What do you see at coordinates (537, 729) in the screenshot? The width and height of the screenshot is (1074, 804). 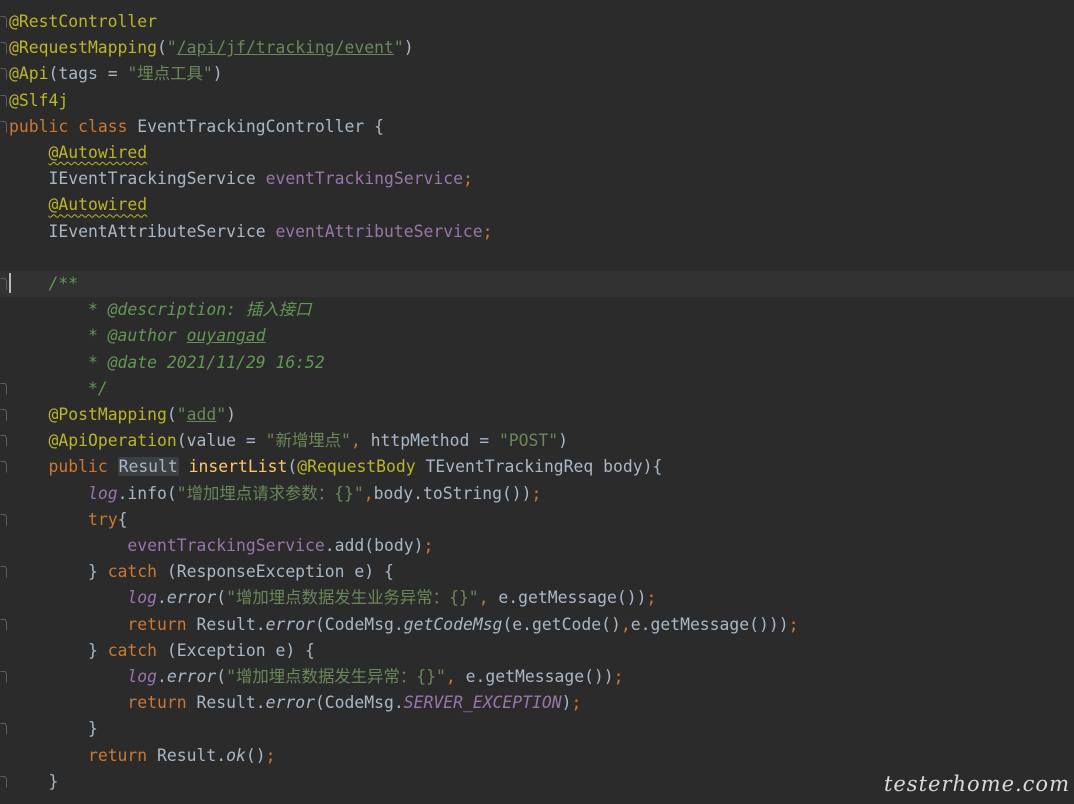 I see `code-line: }` at bounding box center [537, 729].